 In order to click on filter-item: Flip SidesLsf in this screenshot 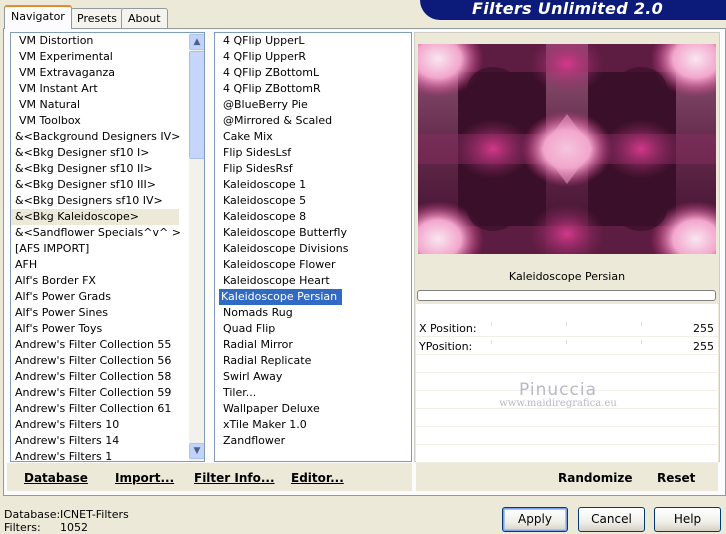, I will do `click(255, 153)`.